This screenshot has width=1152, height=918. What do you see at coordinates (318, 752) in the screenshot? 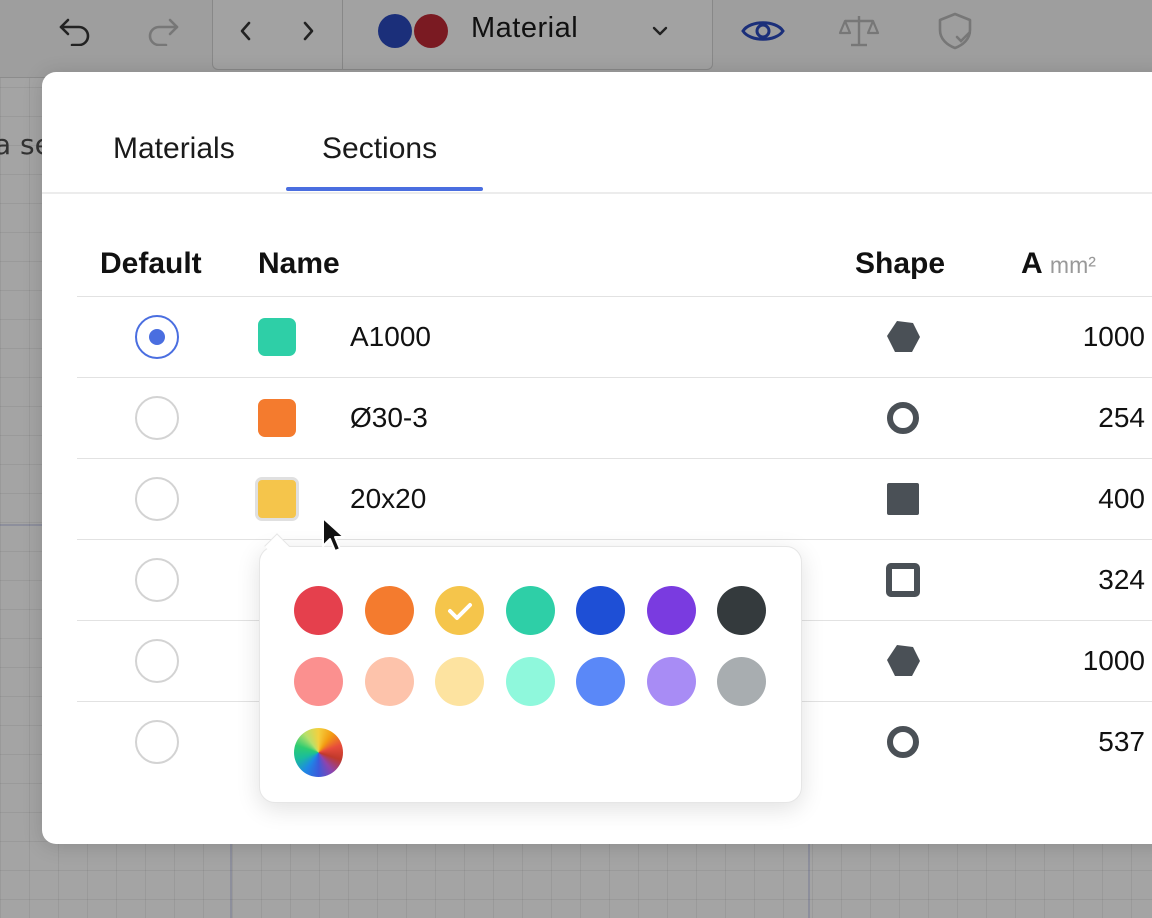
I see `color-wheel-icon` at bounding box center [318, 752].